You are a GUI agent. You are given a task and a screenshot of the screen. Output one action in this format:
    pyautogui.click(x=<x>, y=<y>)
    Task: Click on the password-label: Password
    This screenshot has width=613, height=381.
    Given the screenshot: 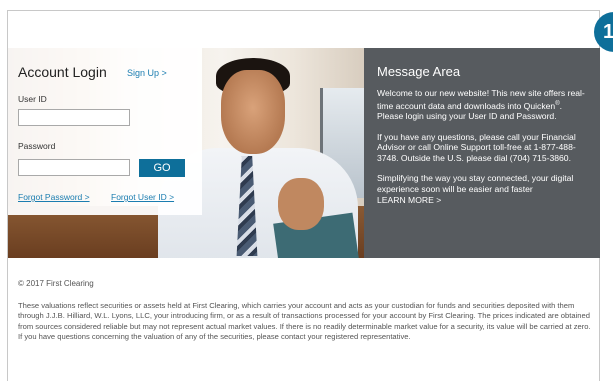 What is the action you would take?
    pyautogui.click(x=37, y=146)
    